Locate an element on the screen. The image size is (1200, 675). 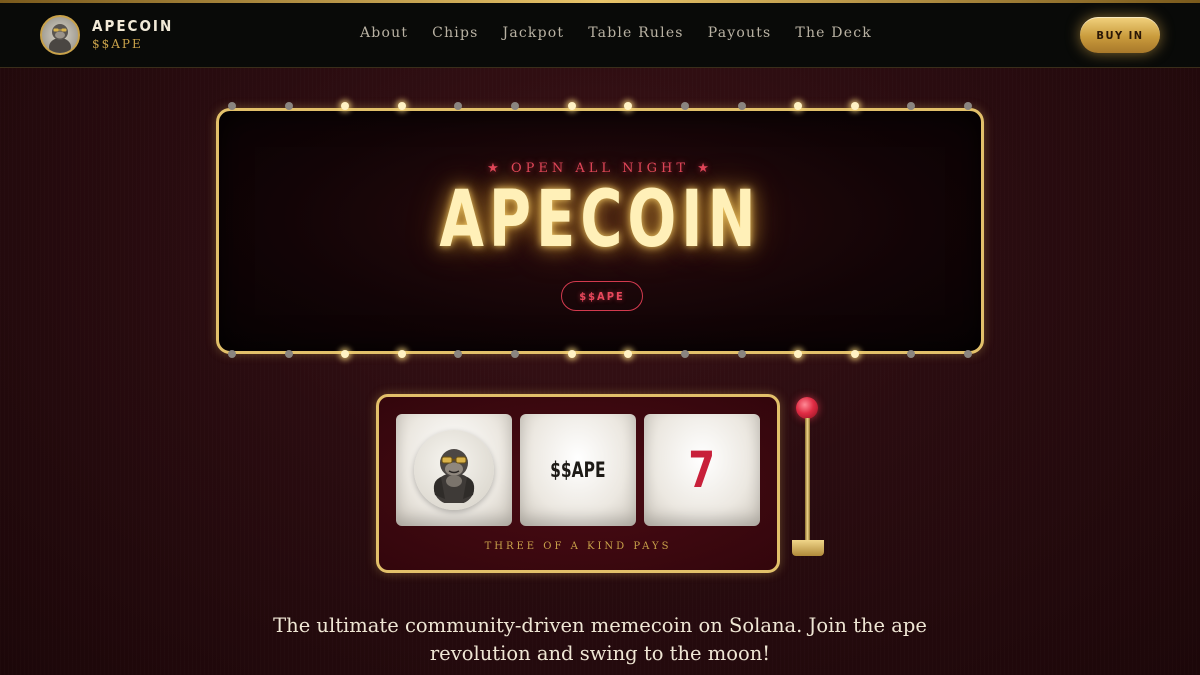
tagline-text: OPEN ALL NIGHT is located at coordinates (600, 168).